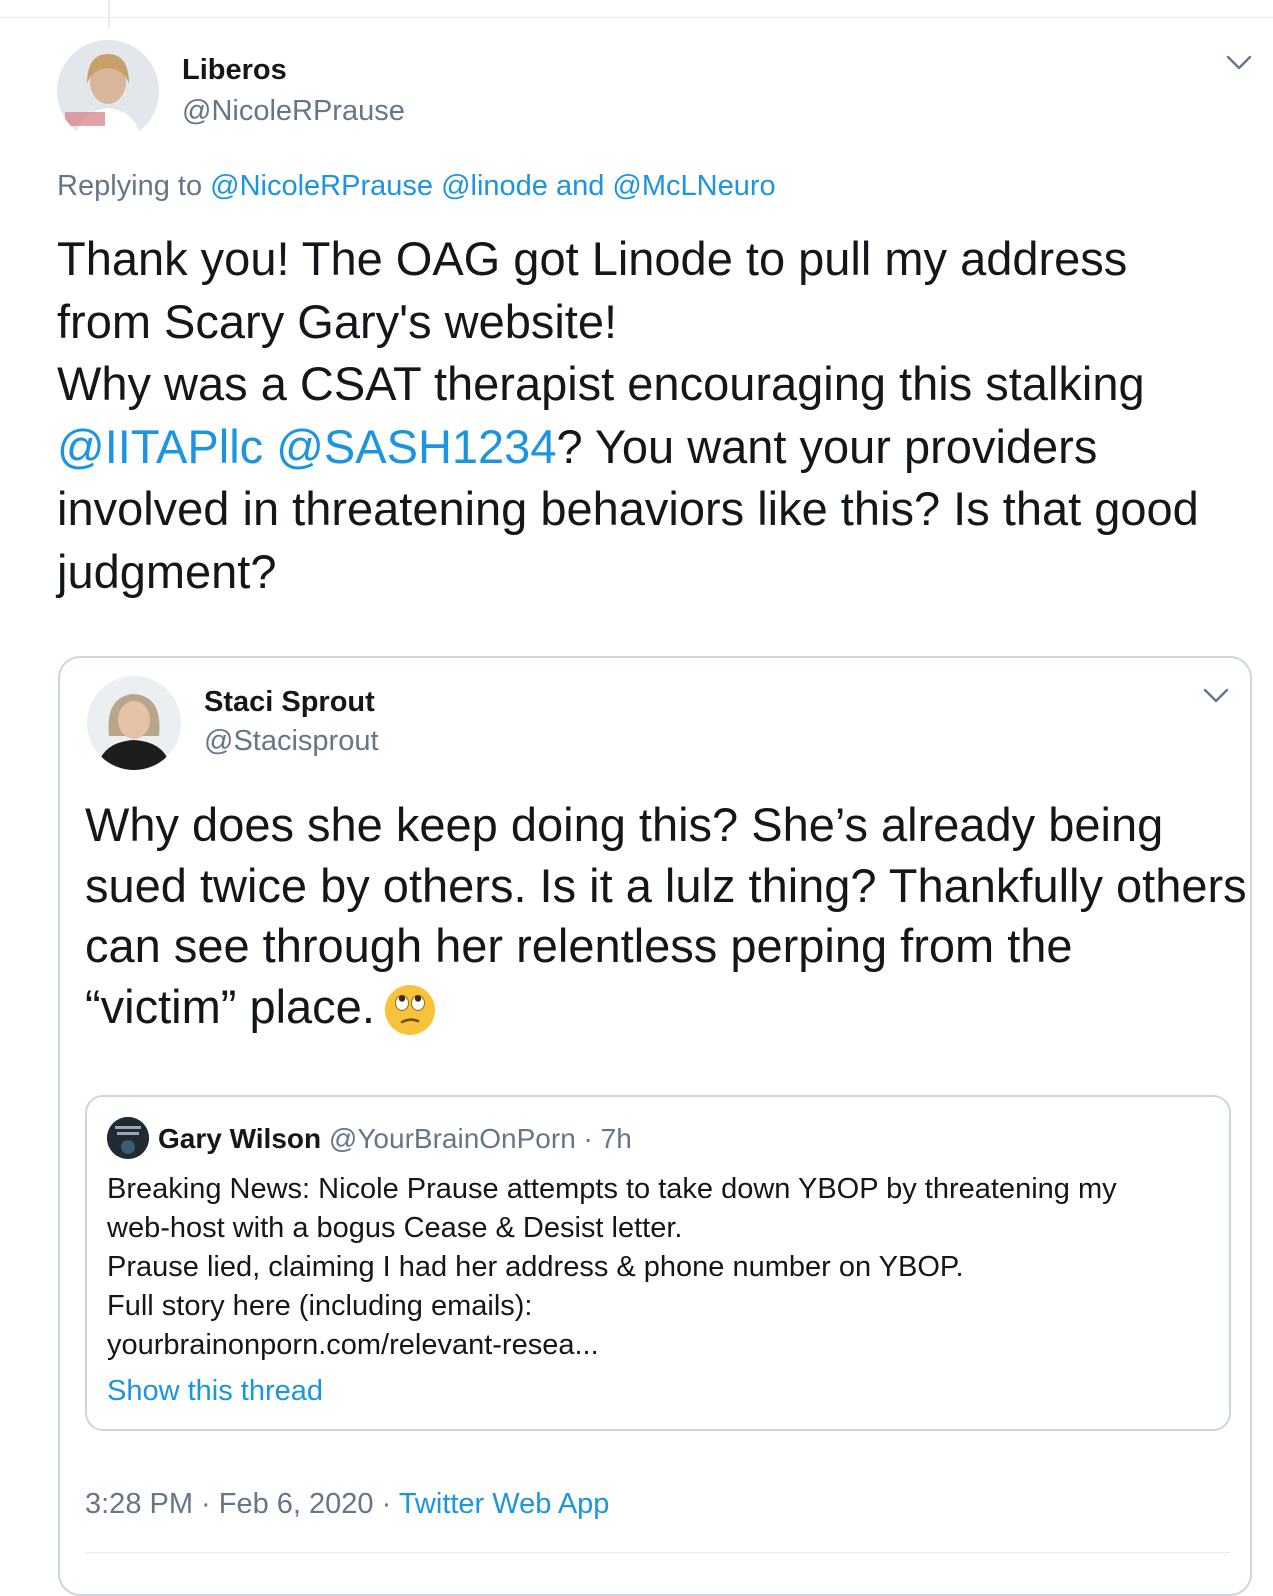 The image size is (1273, 1596). What do you see at coordinates (337, 321) in the screenshot?
I see `tweet-text-line: from Scary Gary's website!` at bounding box center [337, 321].